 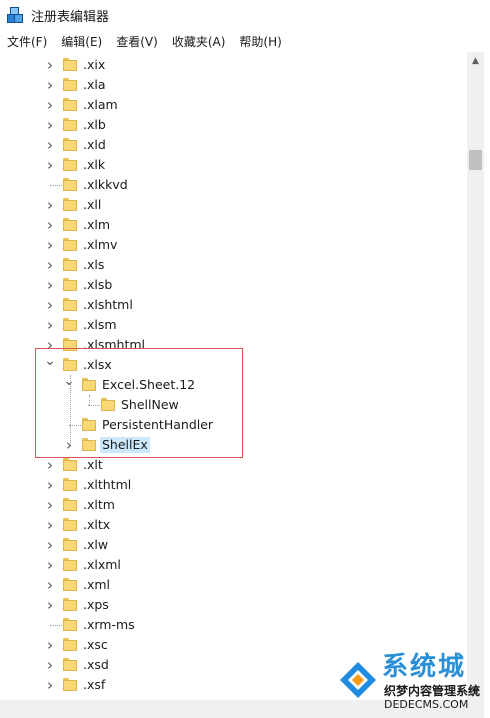 I want to click on tree-node-label: .xlkkvd, so click(x=105, y=185).